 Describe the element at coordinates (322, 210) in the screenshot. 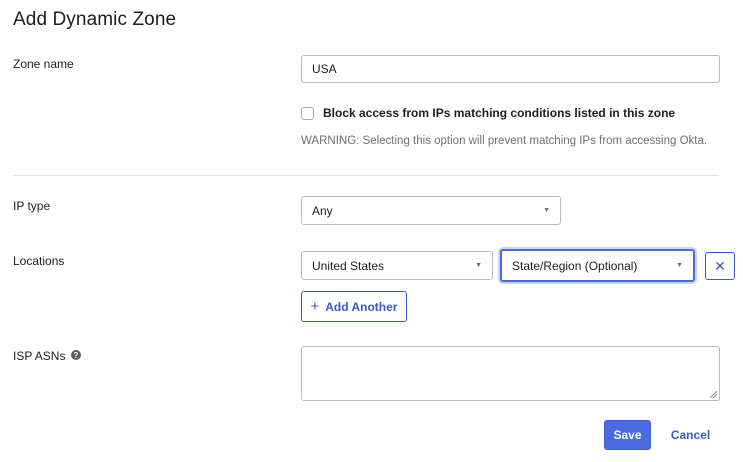

I see `ip-type-selected-value: Any` at that location.